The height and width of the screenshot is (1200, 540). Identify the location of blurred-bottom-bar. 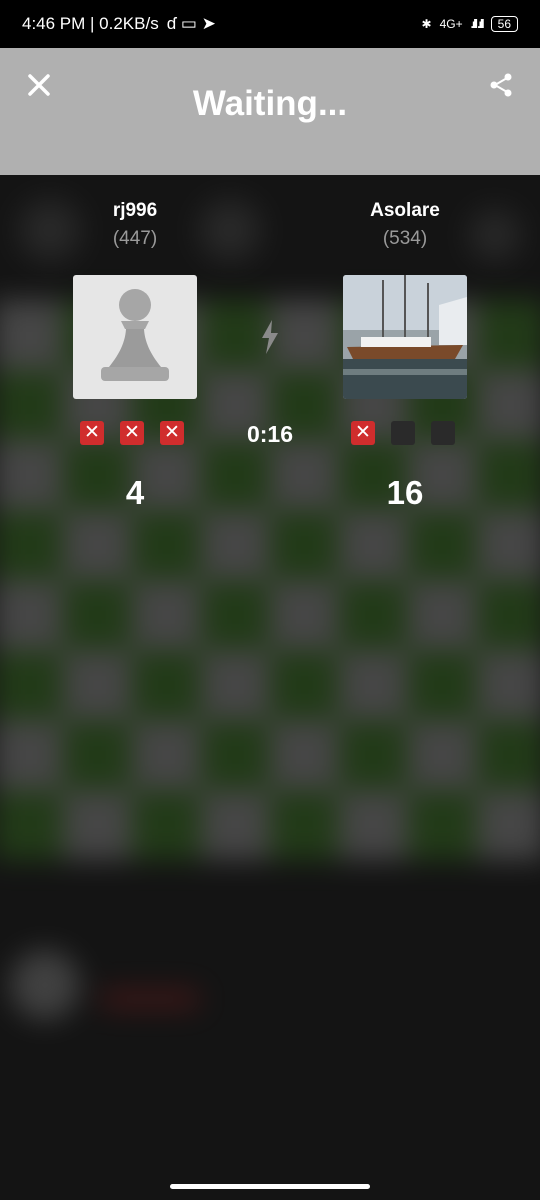
(270, 990).